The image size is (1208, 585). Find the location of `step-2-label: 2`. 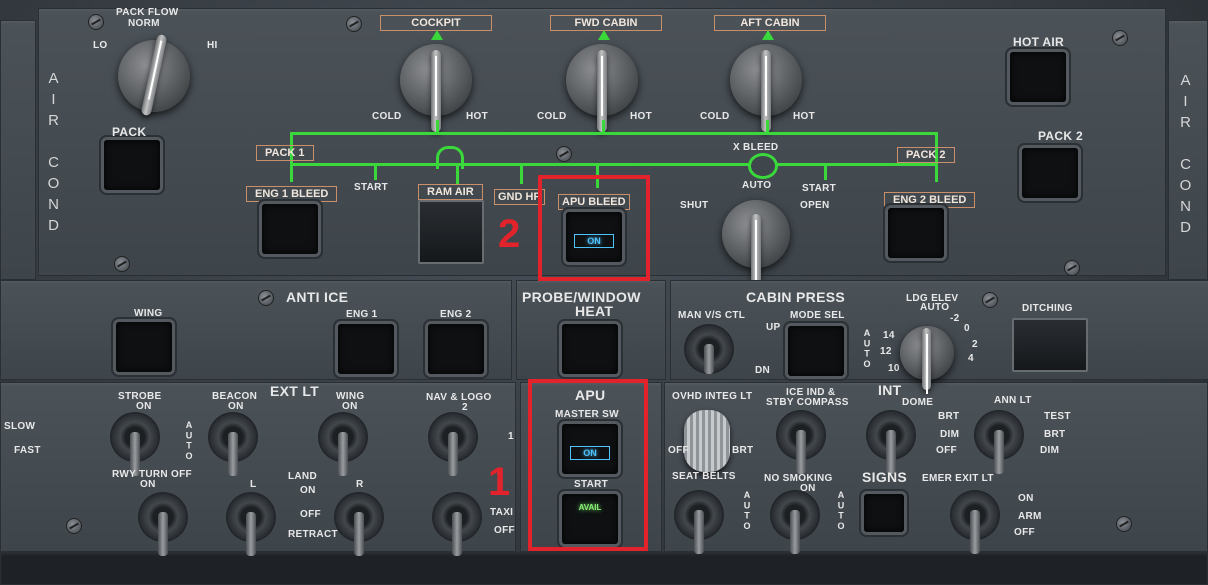

step-2-label: 2 is located at coordinates (509, 234).